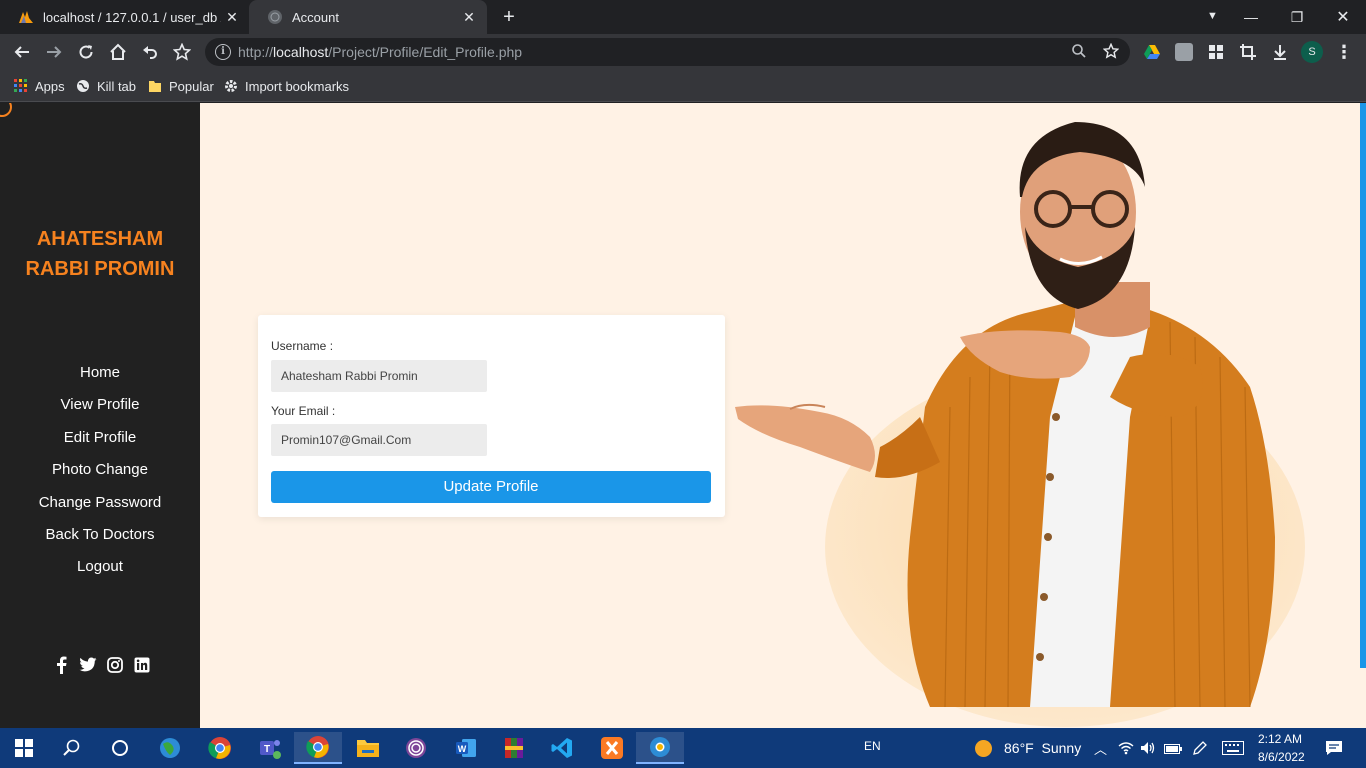  What do you see at coordinates (379, 440) in the screenshot?
I see `email-field: Promin107@Gmail.Com` at bounding box center [379, 440].